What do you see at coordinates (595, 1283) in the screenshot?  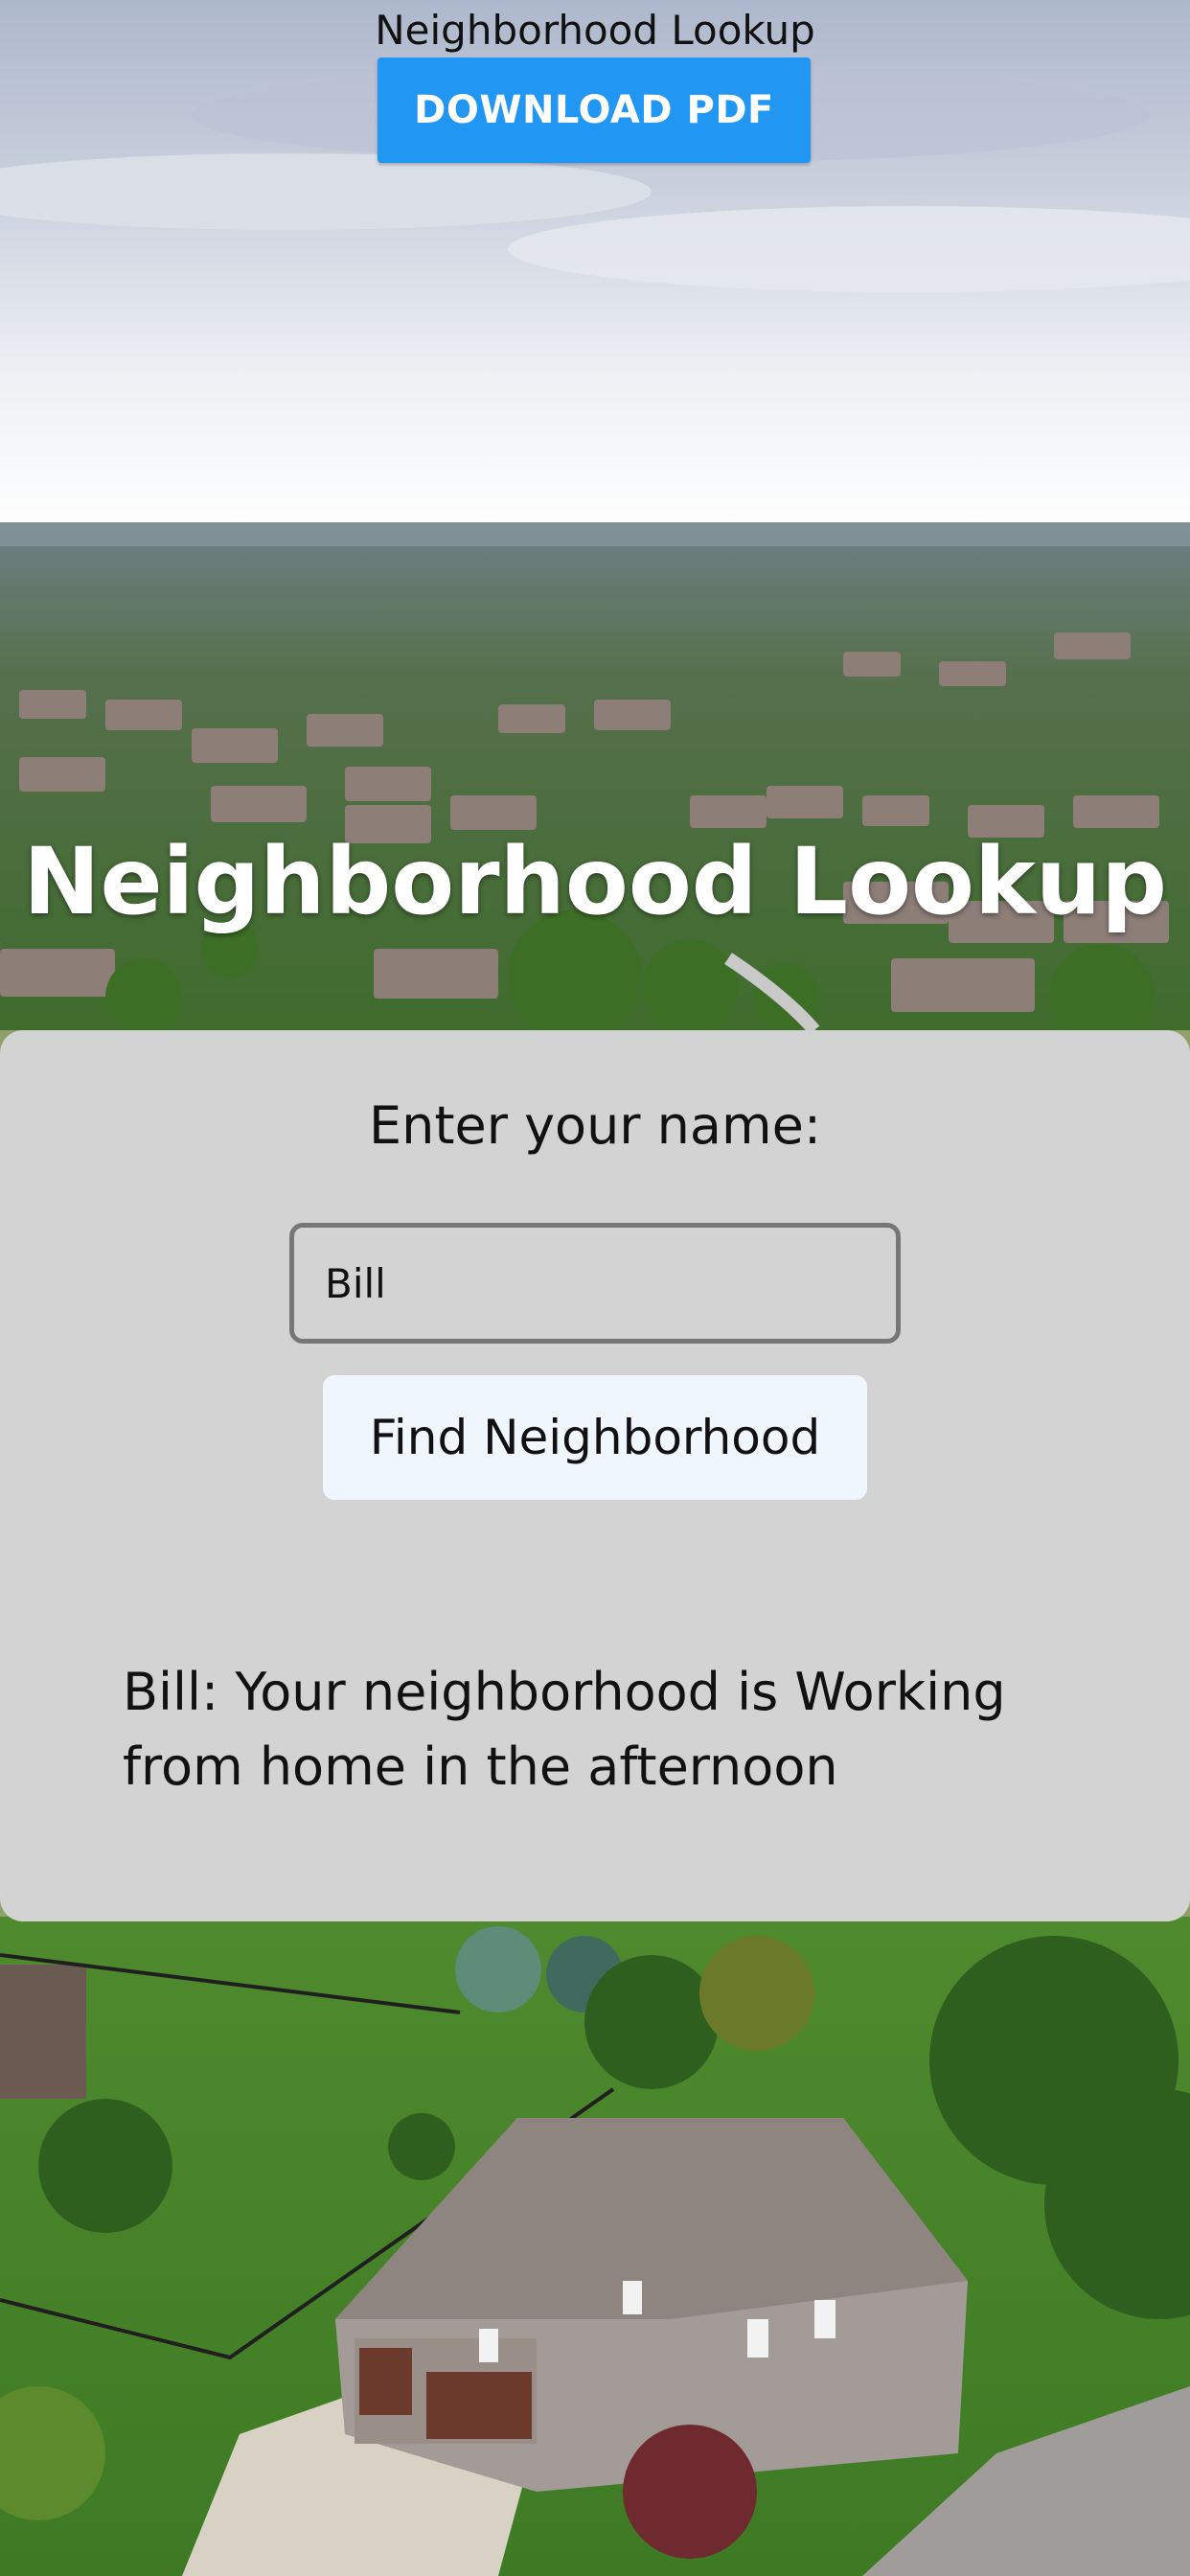 I see `name-input` at bounding box center [595, 1283].